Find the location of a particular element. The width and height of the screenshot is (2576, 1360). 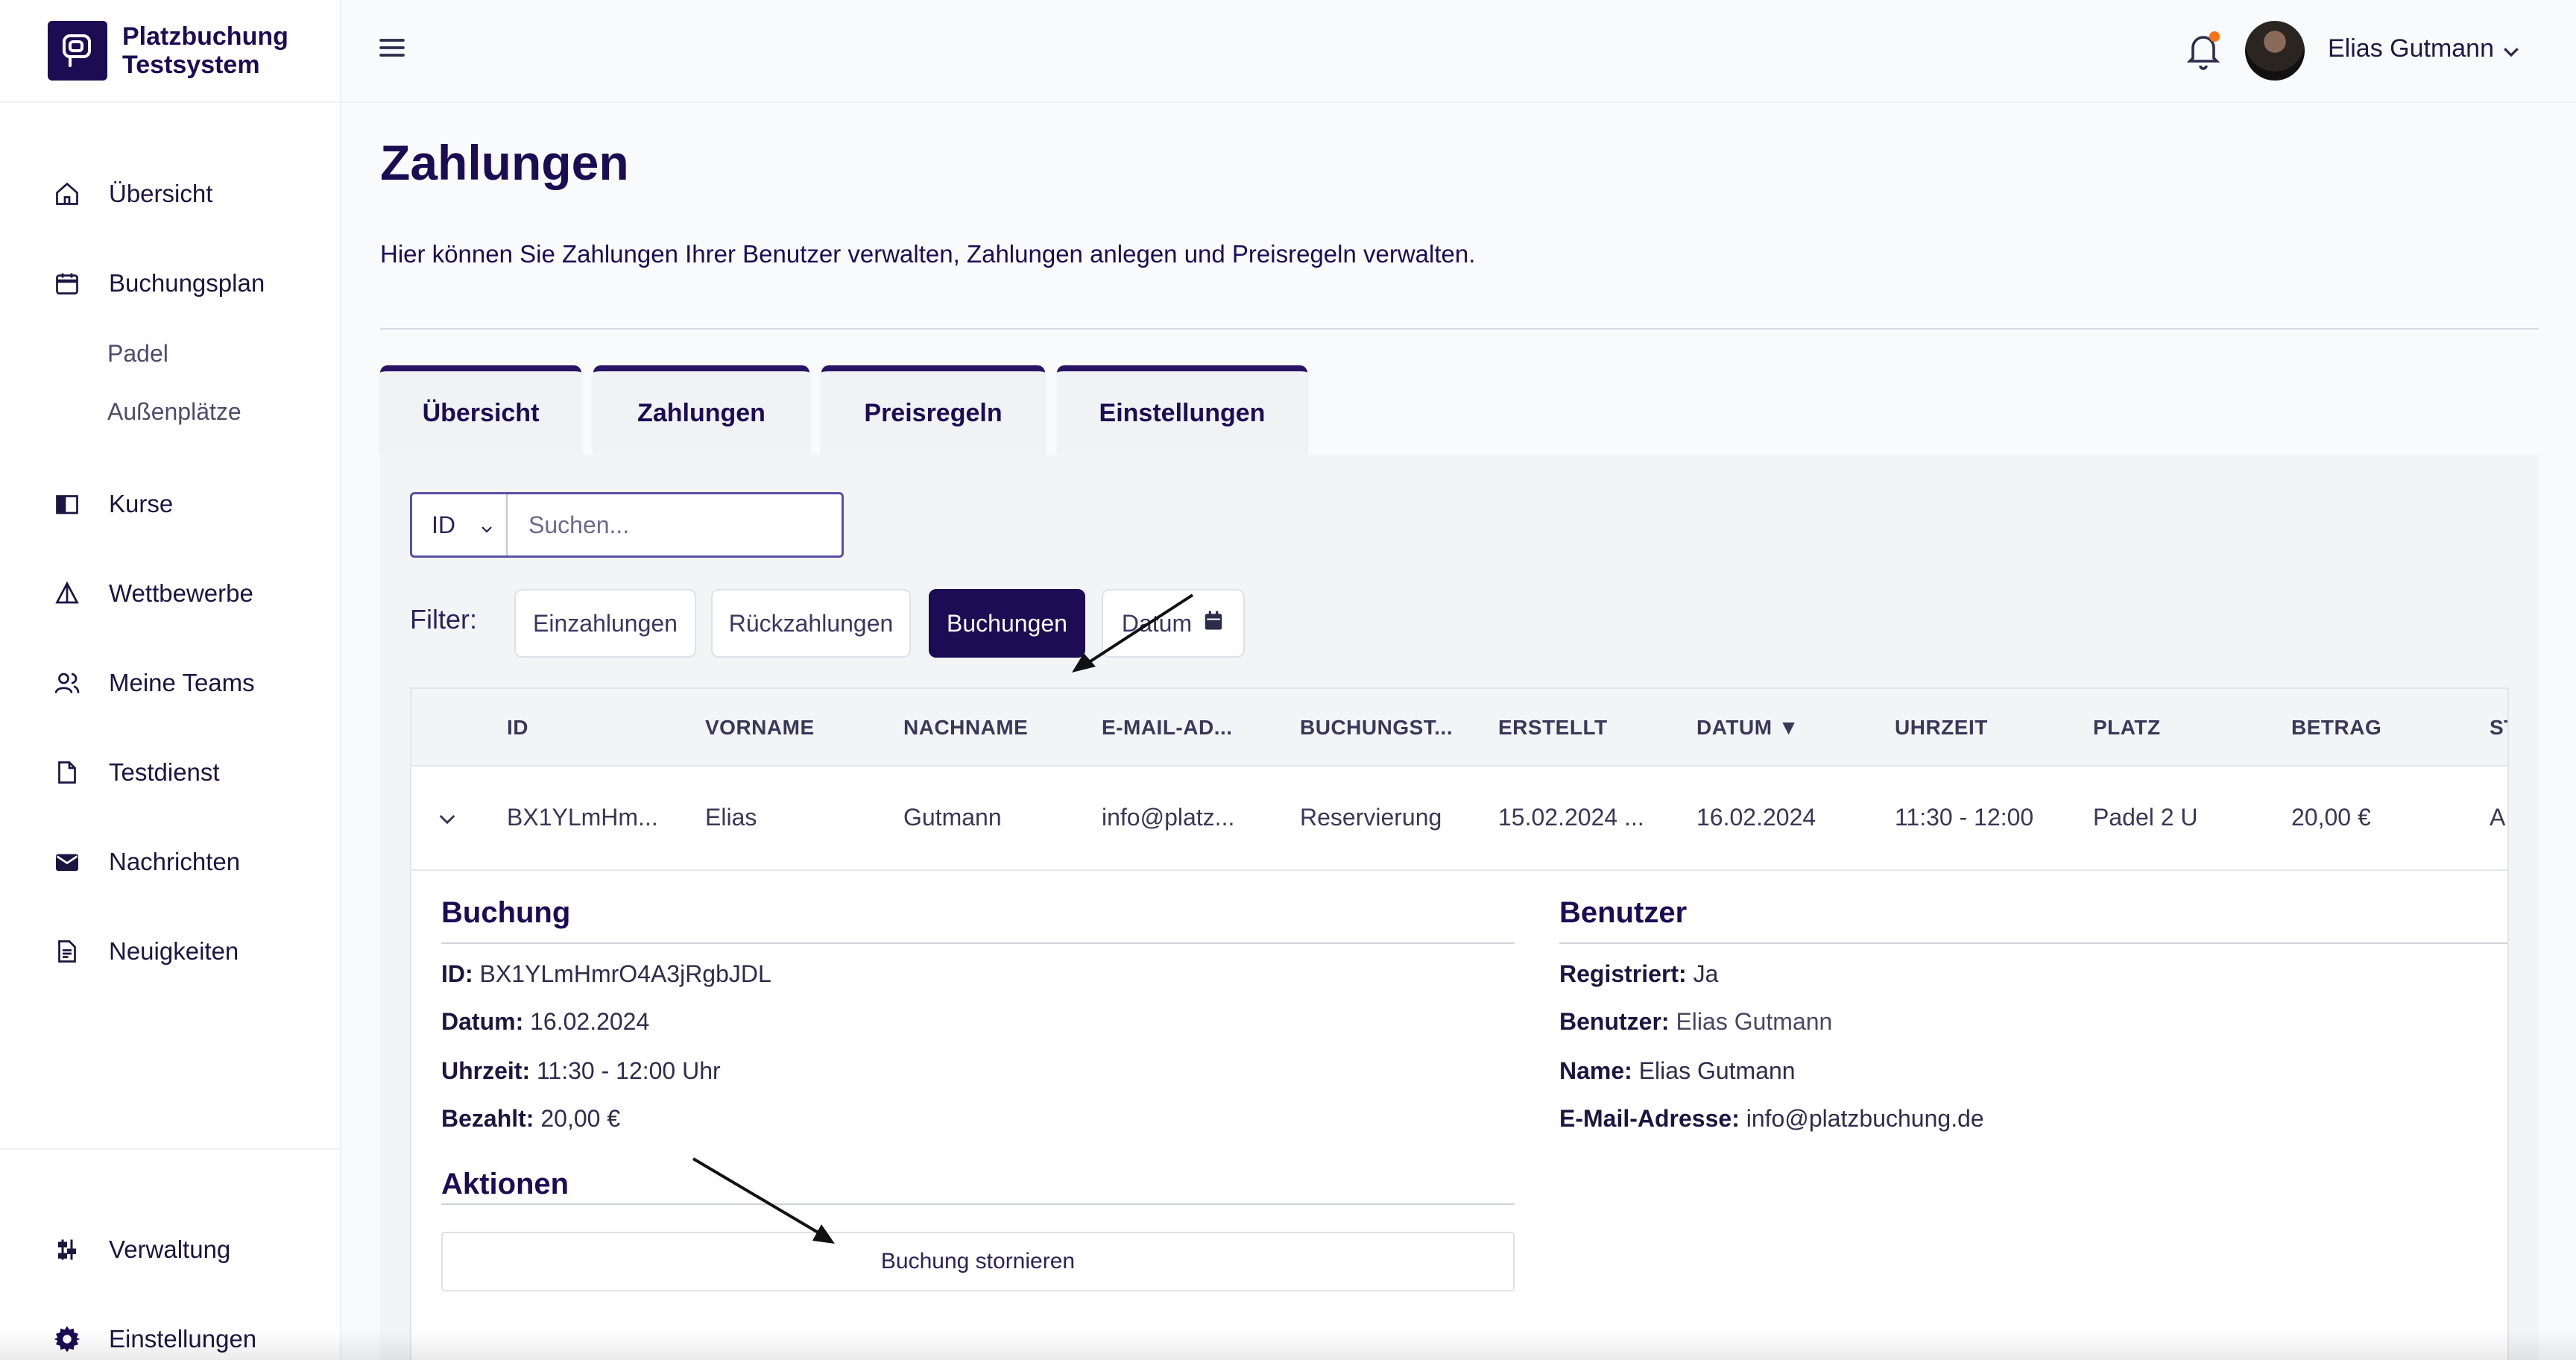

sidebar-item-label: Verwaltung is located at coordinates (170, 1249).